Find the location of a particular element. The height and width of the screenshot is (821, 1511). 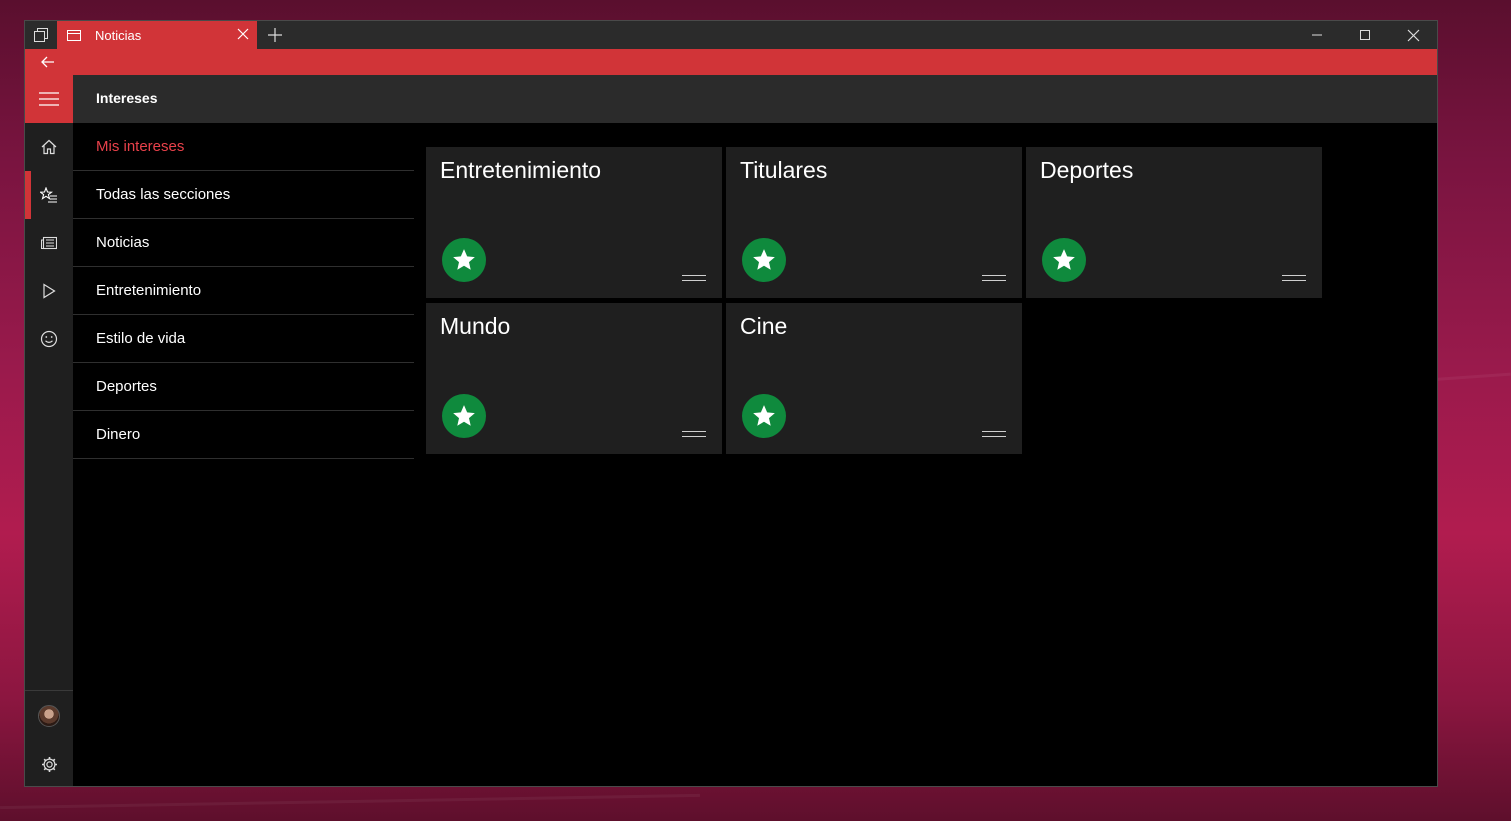

tile-title: Titulares is located at coordinates (784, 170).